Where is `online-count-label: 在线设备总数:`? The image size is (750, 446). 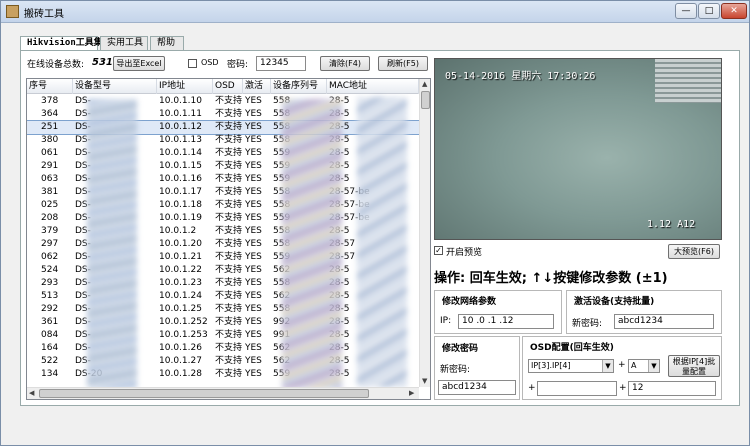
online-count-label: 在线设备总数: is located at coordinates (56, 65).